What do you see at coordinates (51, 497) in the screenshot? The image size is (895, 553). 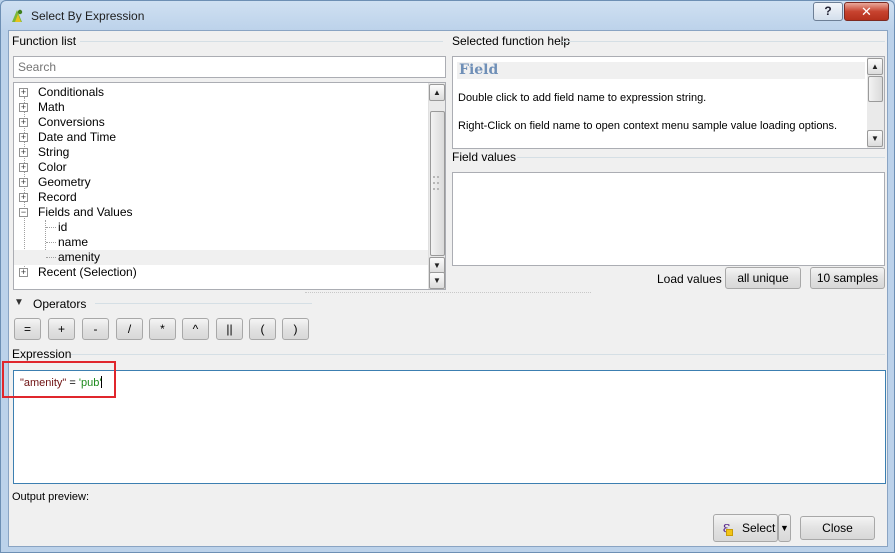 I see `output-preview-label: Output preview:` at bounding box center [51, 497].